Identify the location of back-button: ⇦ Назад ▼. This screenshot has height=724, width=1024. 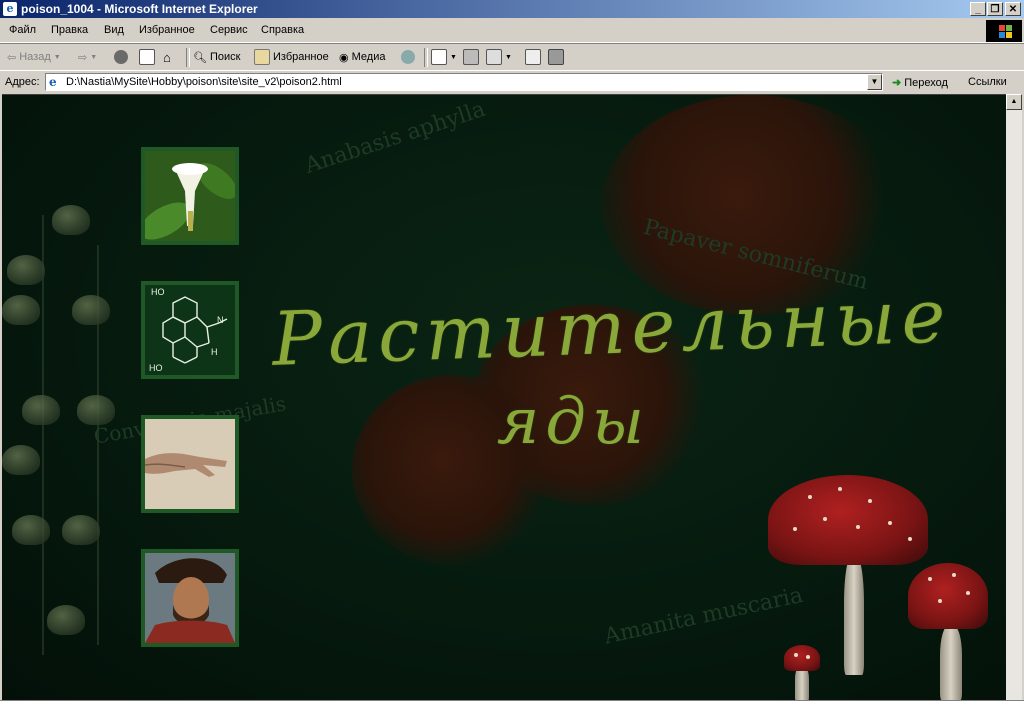
(34, 57).